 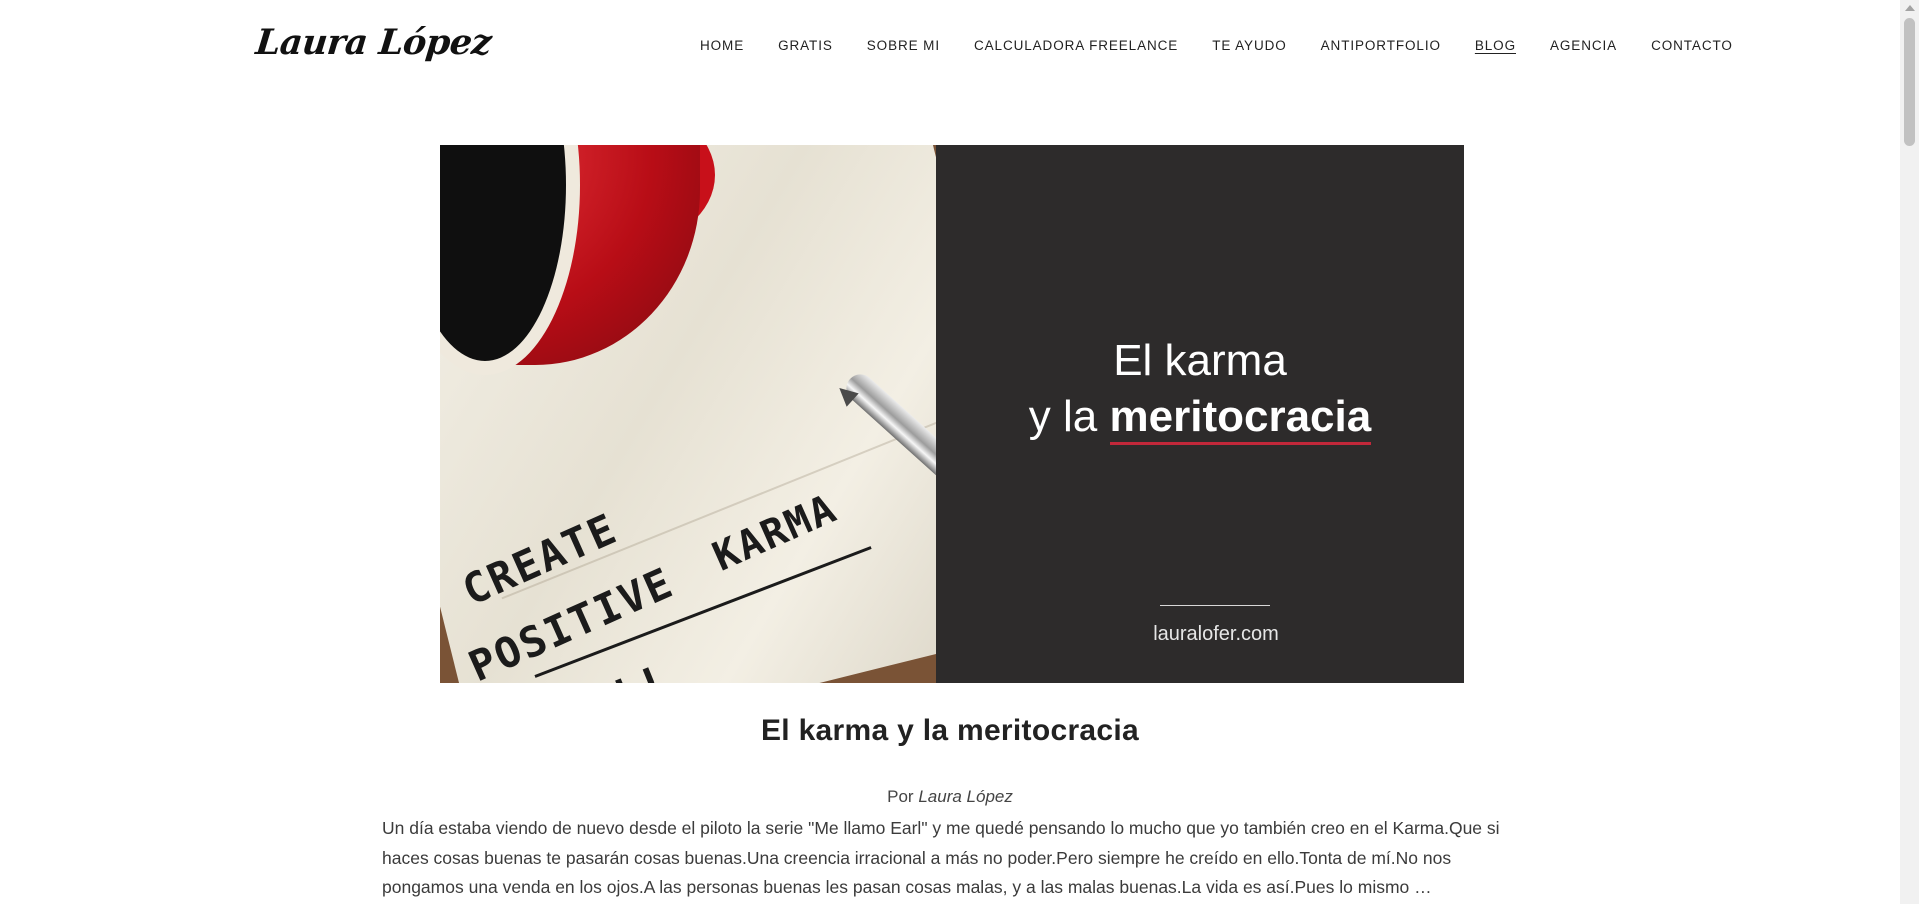 What do you see at coordinates (1200, 360) in the screenshot?
I see `hero-title-line1: El karma` at bounding box center [1200, 360].